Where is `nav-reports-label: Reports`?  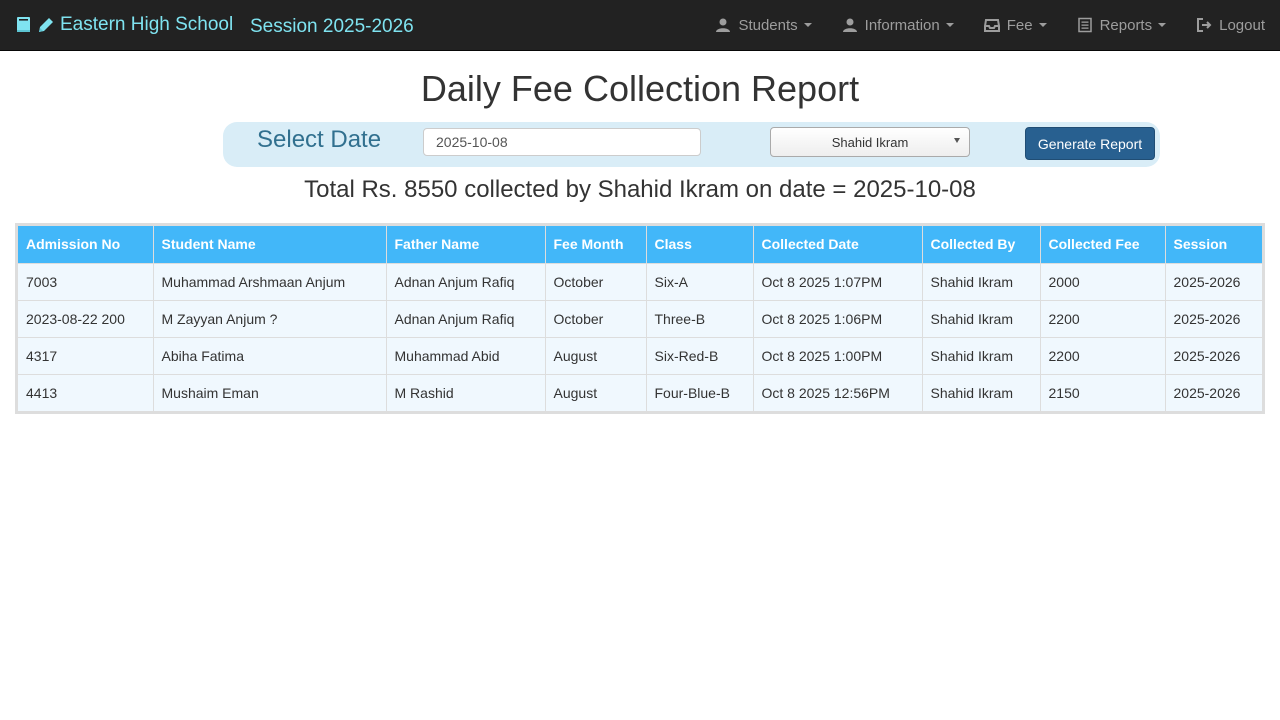
nav-reports-label: Reports is located at coordinates (1126, 25).